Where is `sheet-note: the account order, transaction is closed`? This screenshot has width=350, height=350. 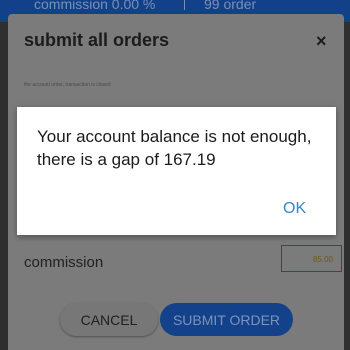 sheet-note: the account order, transaction is closed is located at coordinates (67, 85).